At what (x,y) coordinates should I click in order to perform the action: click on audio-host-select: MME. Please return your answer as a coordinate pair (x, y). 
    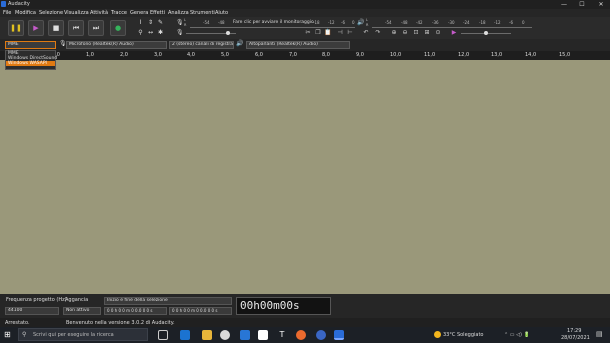
    Looking at the image, I should click on (30, 45).